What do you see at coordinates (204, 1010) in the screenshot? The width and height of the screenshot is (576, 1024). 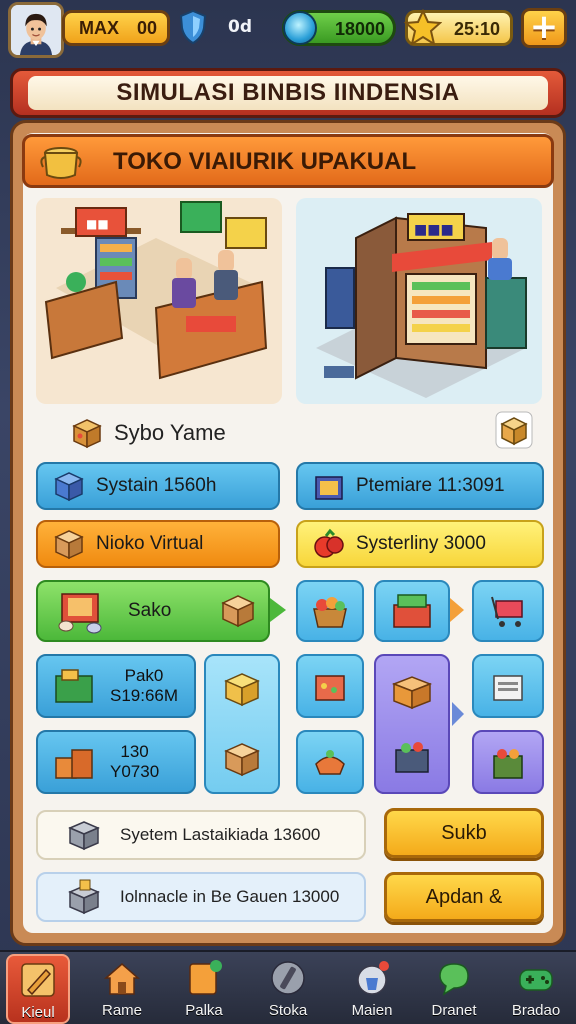 I see `nav-label-palka: Palka` at bounding box center [204, 1010].